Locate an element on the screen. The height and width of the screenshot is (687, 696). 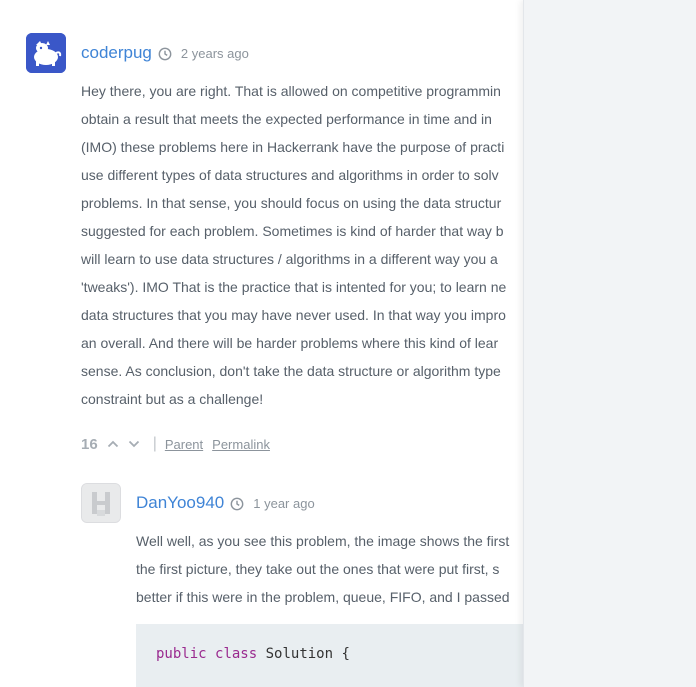
code-block: public class Solution { is located at coordinates (329, 655).